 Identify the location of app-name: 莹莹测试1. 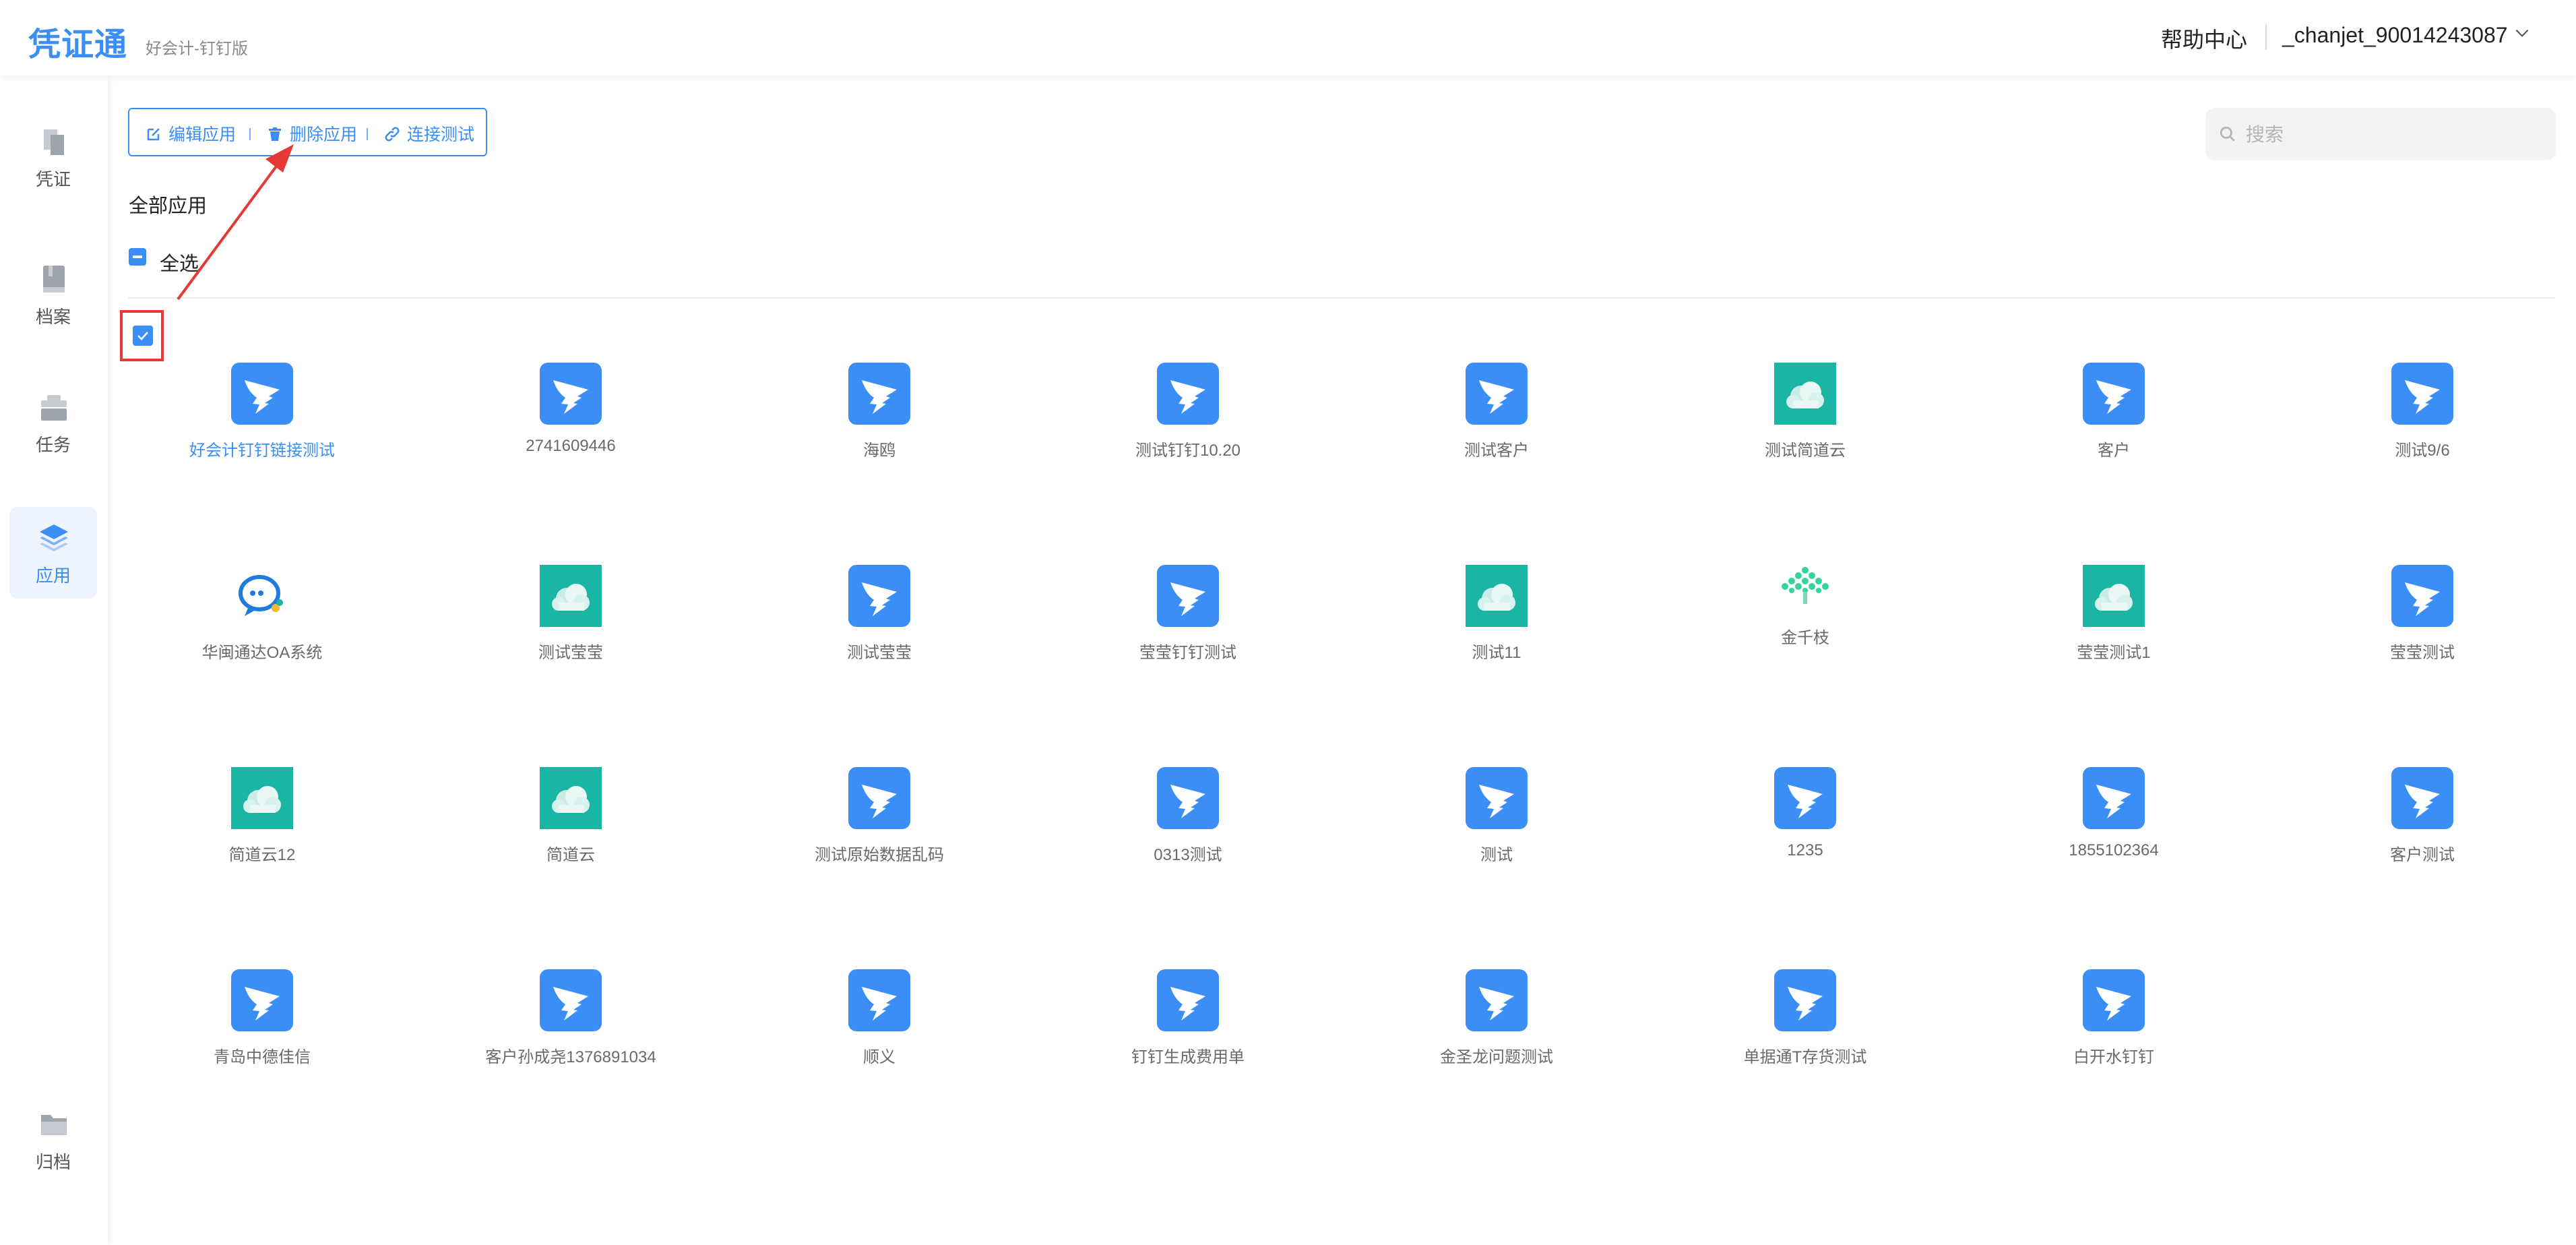
(2114, 653).